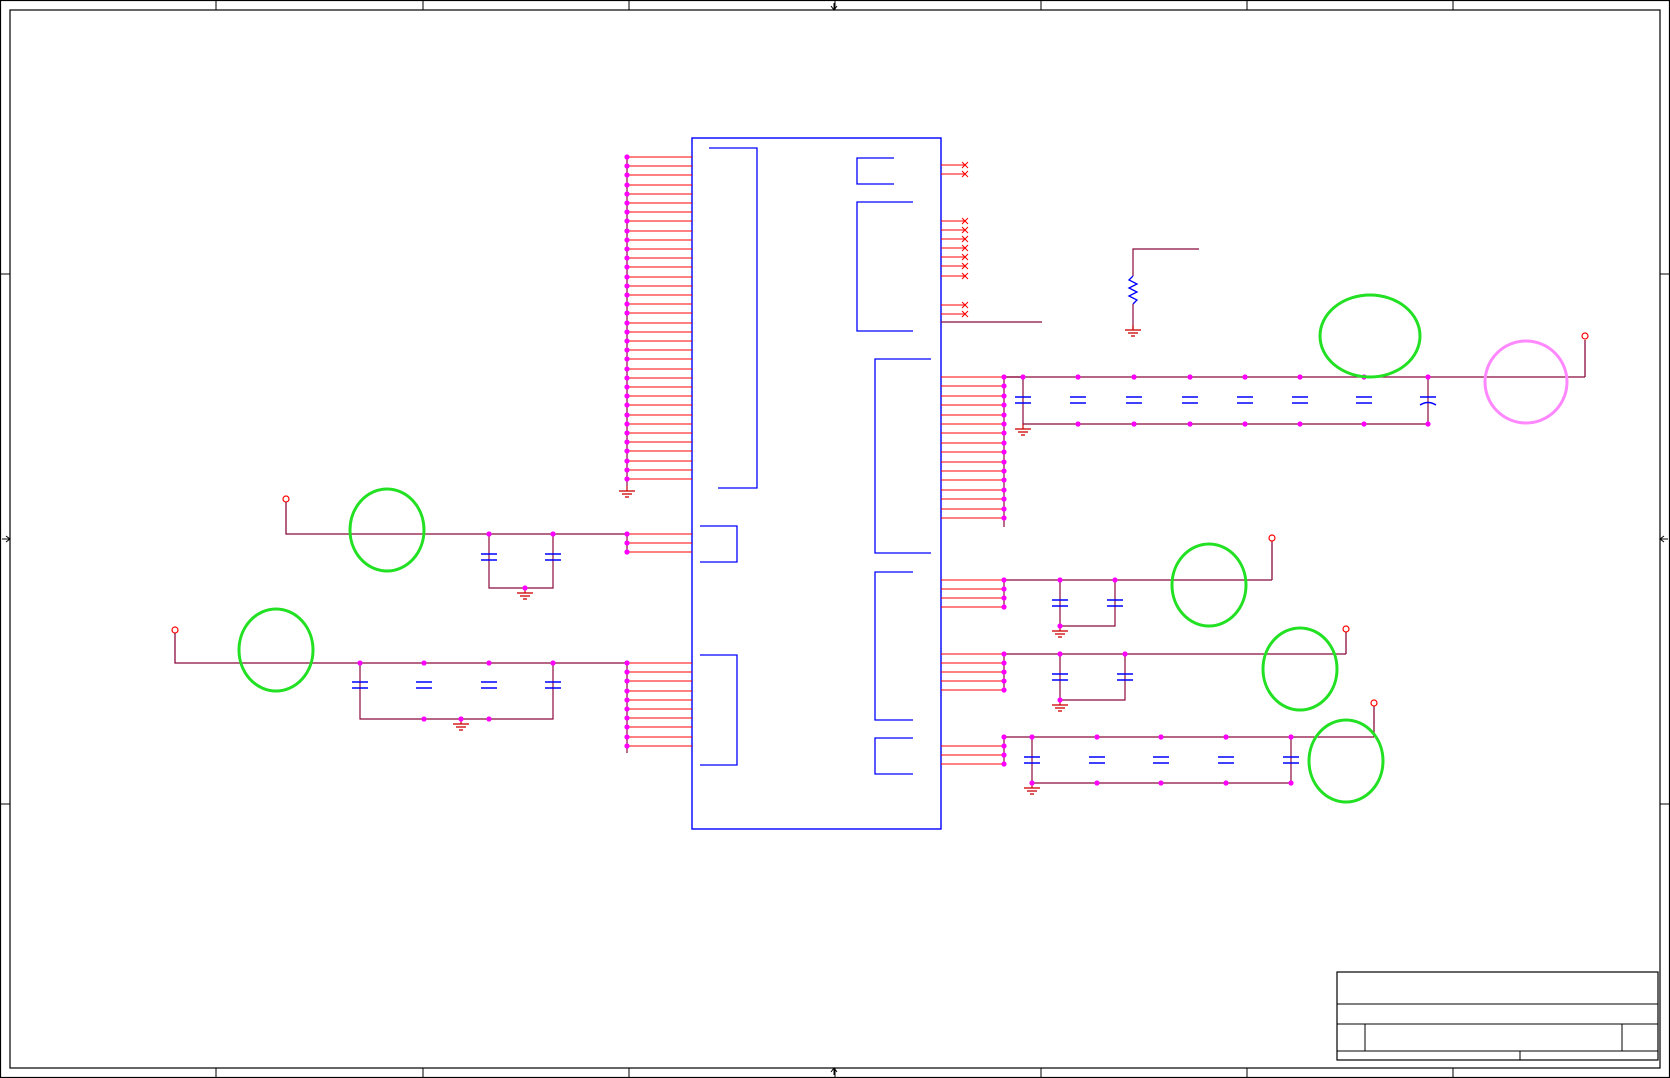 This screenshot has height=1078, width=1670. What do you see at coordinates (1370, 336) in the screenshot?
I see `highlight-circle-vdd-rail-right-top` at bounding box center [1370, 336].